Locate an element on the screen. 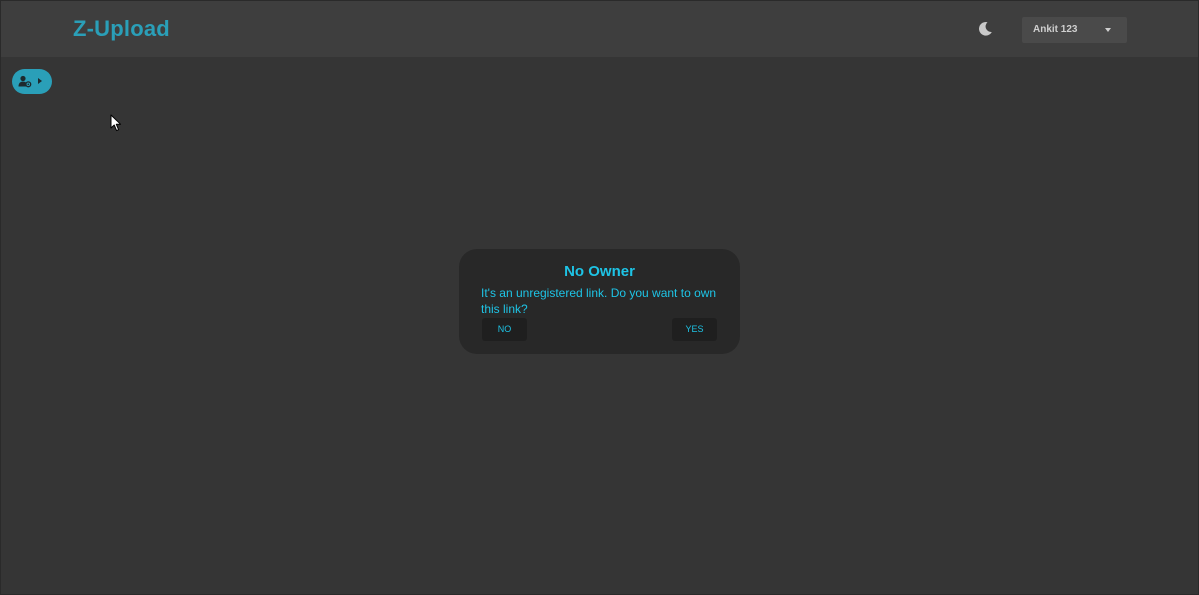 Image resolution: width=1199 pixels, height=595 pixels. caret-right-icon is located at coordinates (40, 81).